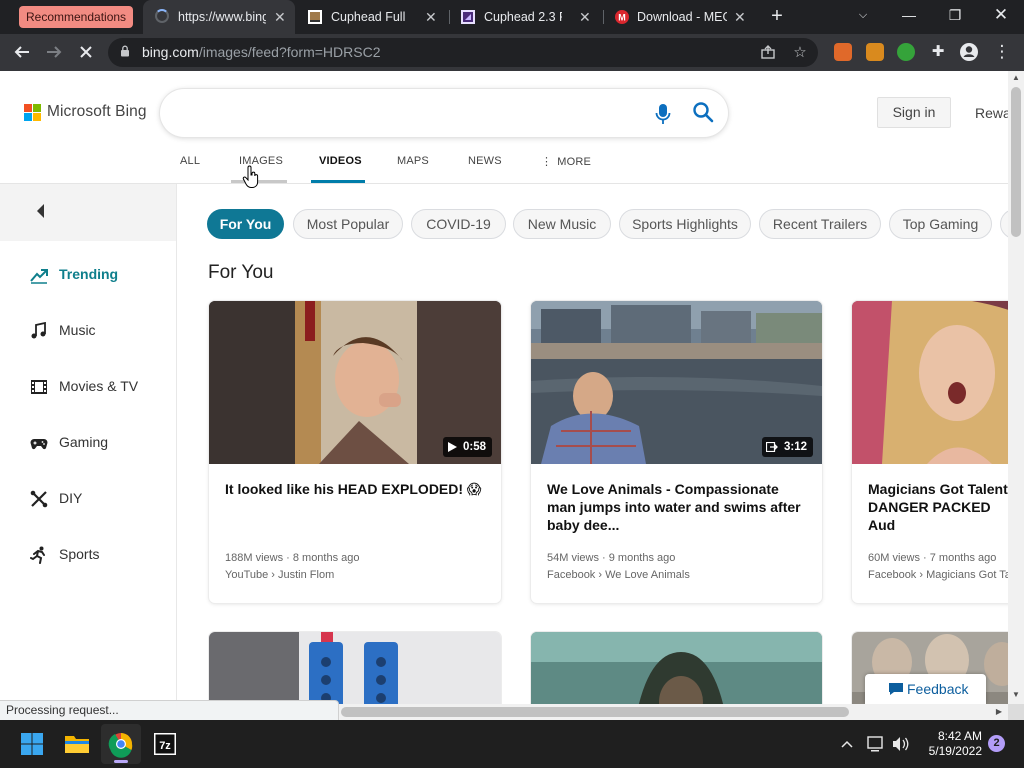 The height and width of the screenshot is (768, 1024). Describe the element at coordinates (355, 382) in the screenshot. I see `video-thumbnail: 0:58` at that location.